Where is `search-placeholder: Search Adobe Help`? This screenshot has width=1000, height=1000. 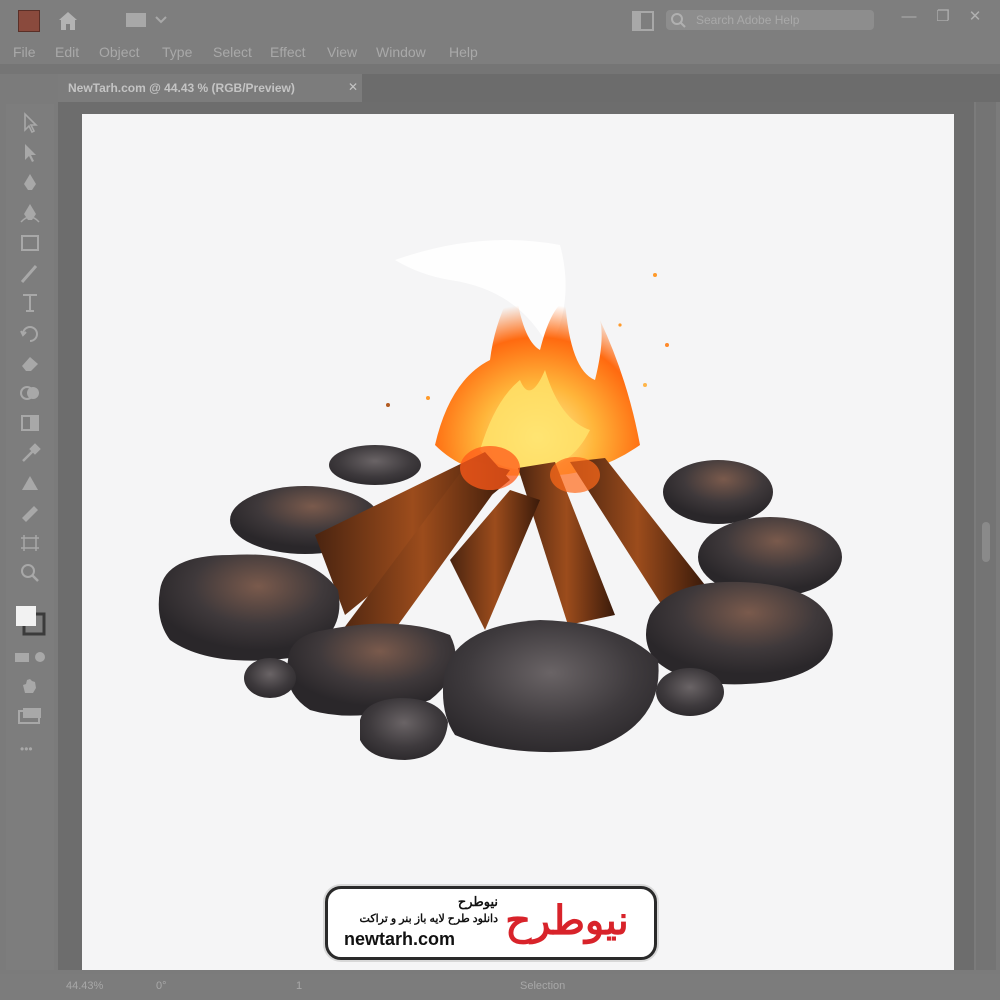 search-placeholder: Search Adobe Help is located at coordinates (748, 20).